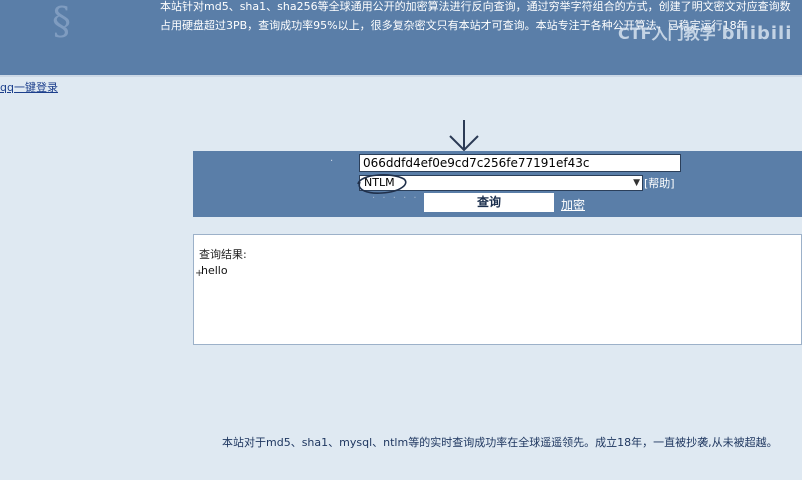 The width and height of the screenshot is (802, 480). Describe the element at coordinates (464, 136) in the screenshot. I see `down-arrow-icon` at that location.